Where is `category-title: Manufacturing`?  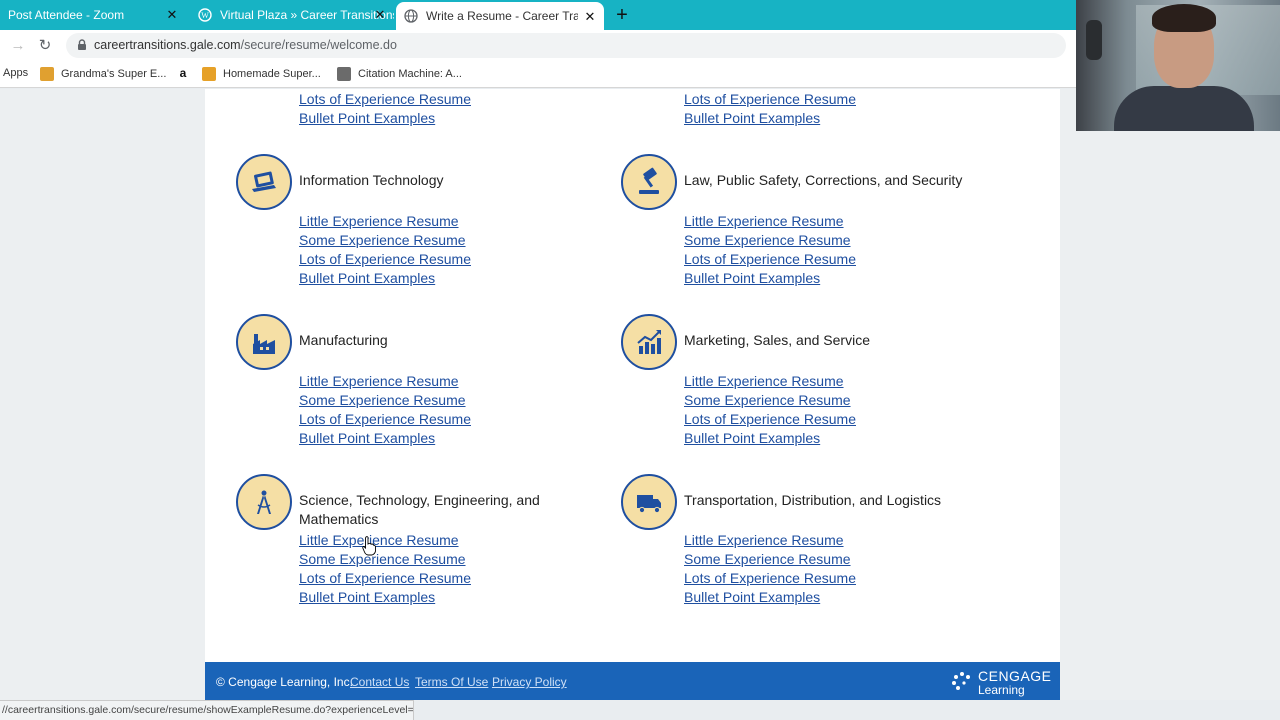
category-title: Manufacturing is located at coordinates (343, 340).